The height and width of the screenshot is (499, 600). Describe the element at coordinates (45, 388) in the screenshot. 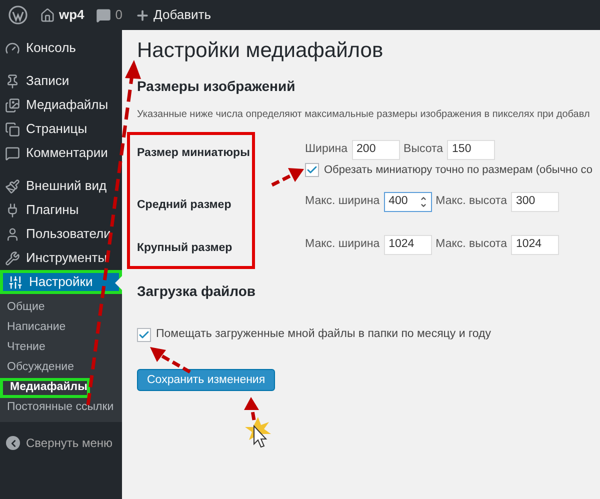

I see `submenu-item: Медиафайлы` at that location.